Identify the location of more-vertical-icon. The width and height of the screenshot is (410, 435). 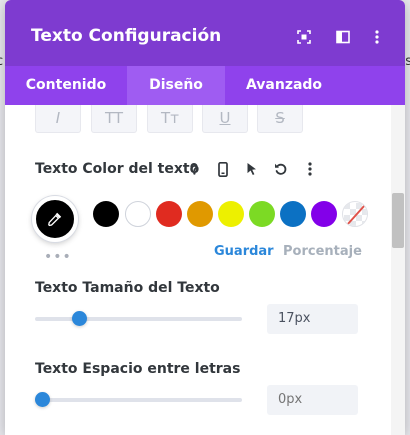
(377, 37).